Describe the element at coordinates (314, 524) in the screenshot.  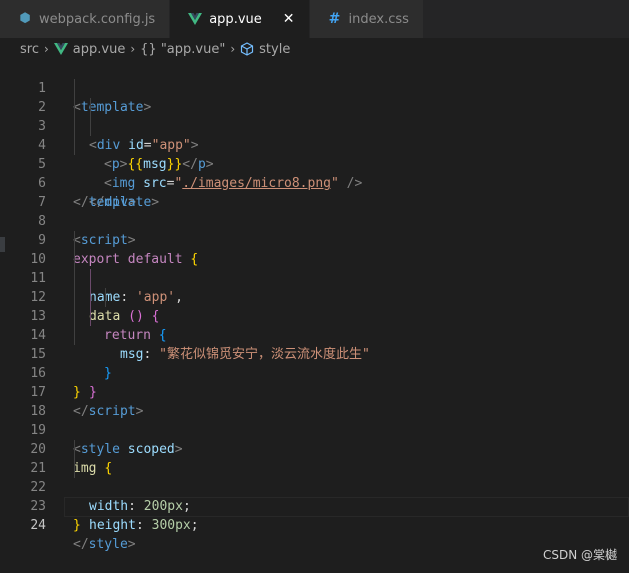
I see `code-line-current: 24 </style>` at that location.